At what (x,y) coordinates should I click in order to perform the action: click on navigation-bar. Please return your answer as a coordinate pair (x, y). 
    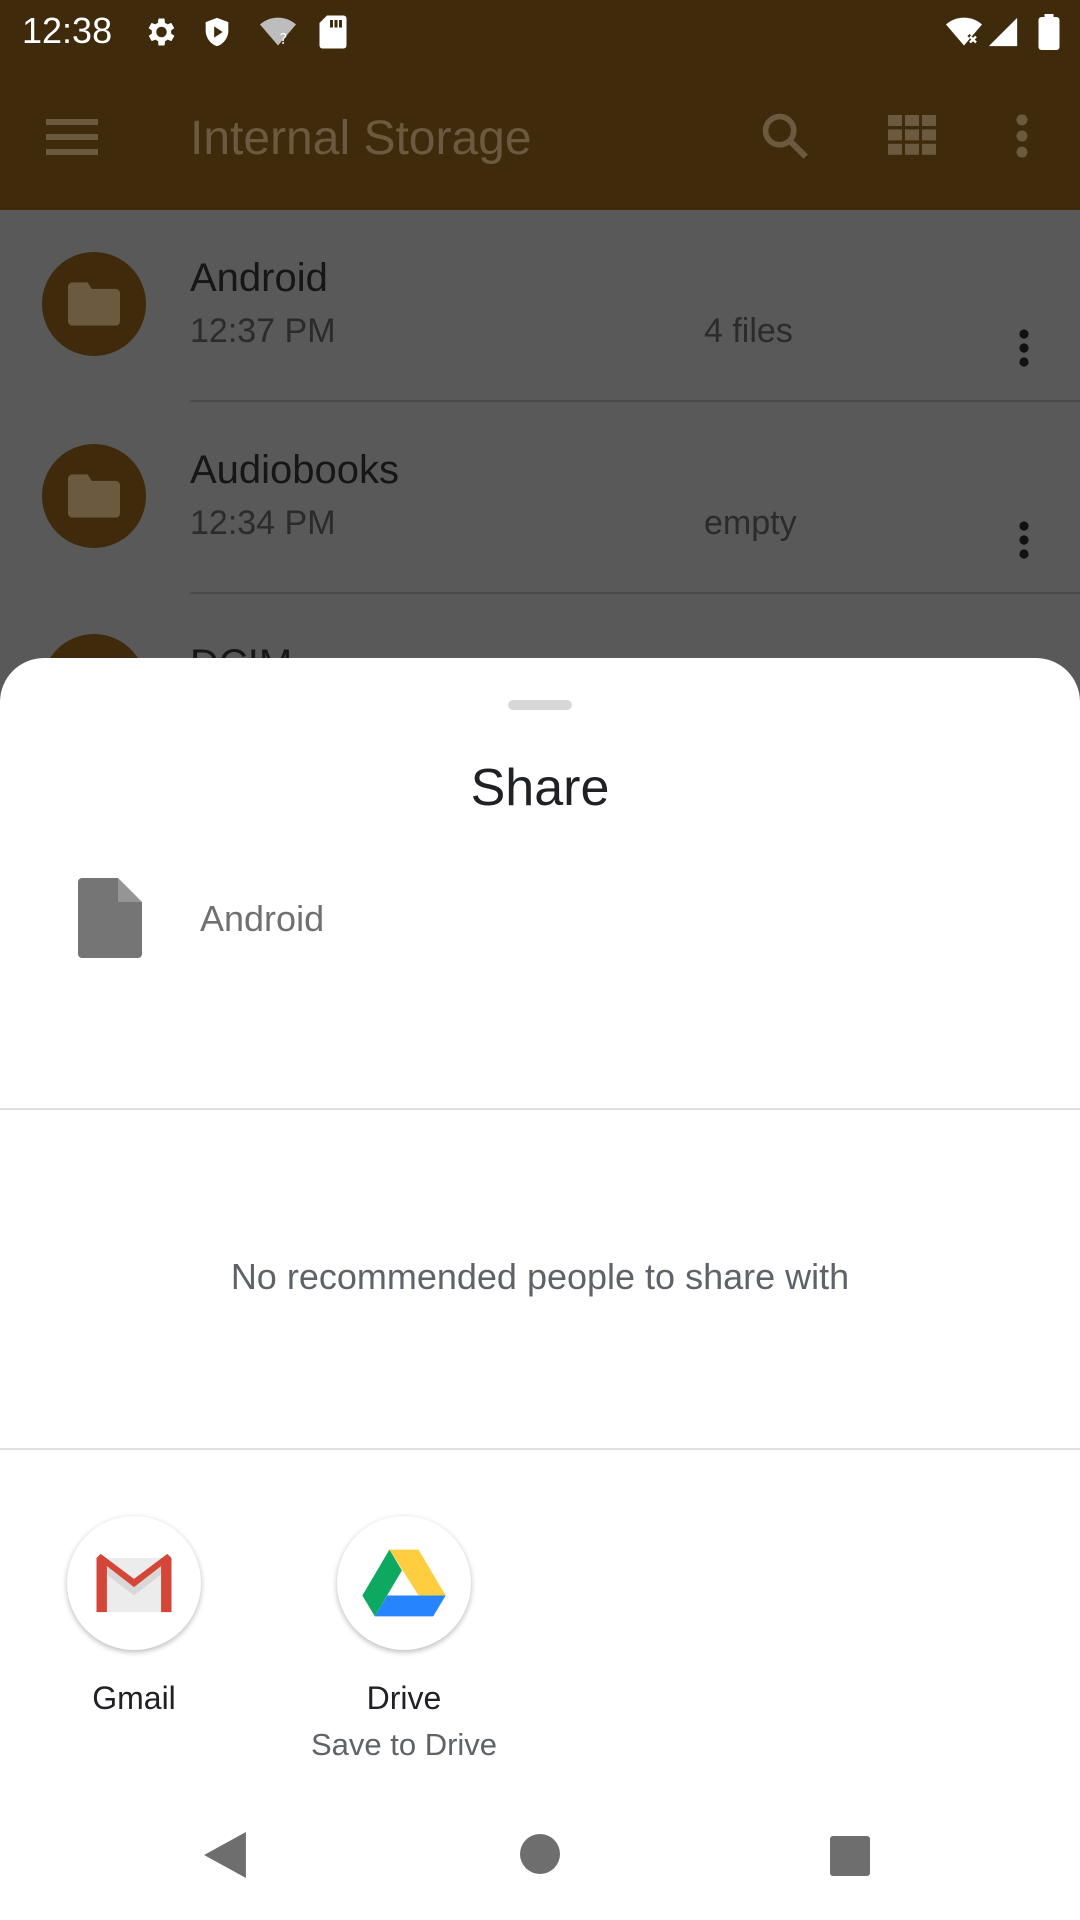
    Looking at the image, I should click on (540, 1850).